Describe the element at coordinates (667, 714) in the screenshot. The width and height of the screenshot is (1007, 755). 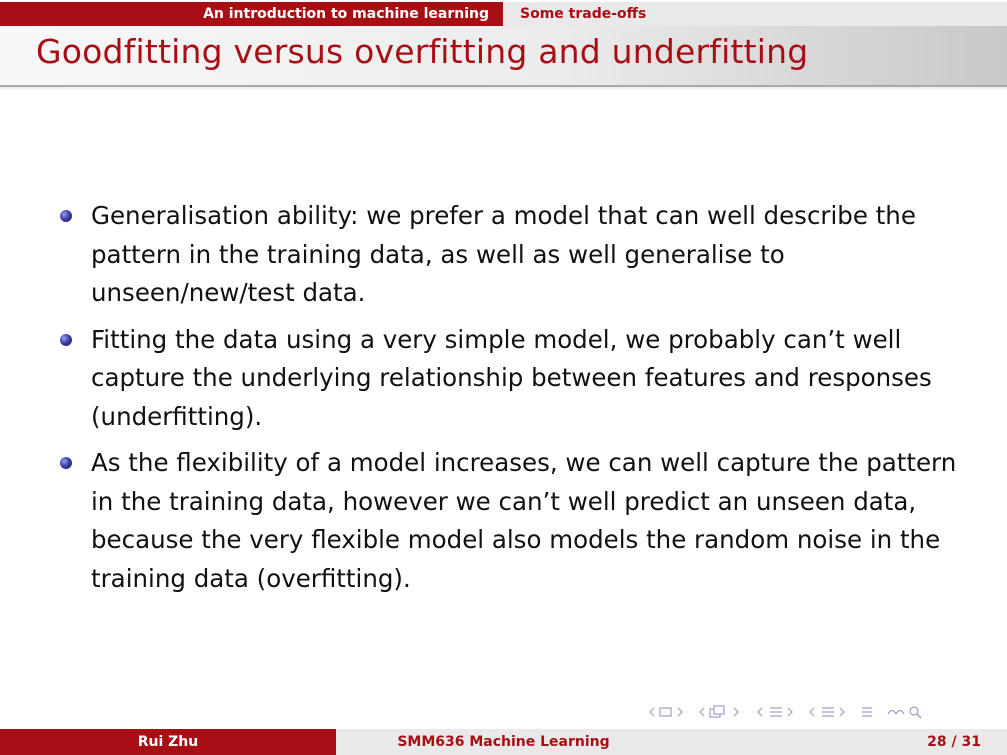
I see `frame-nav-icon` at that location.